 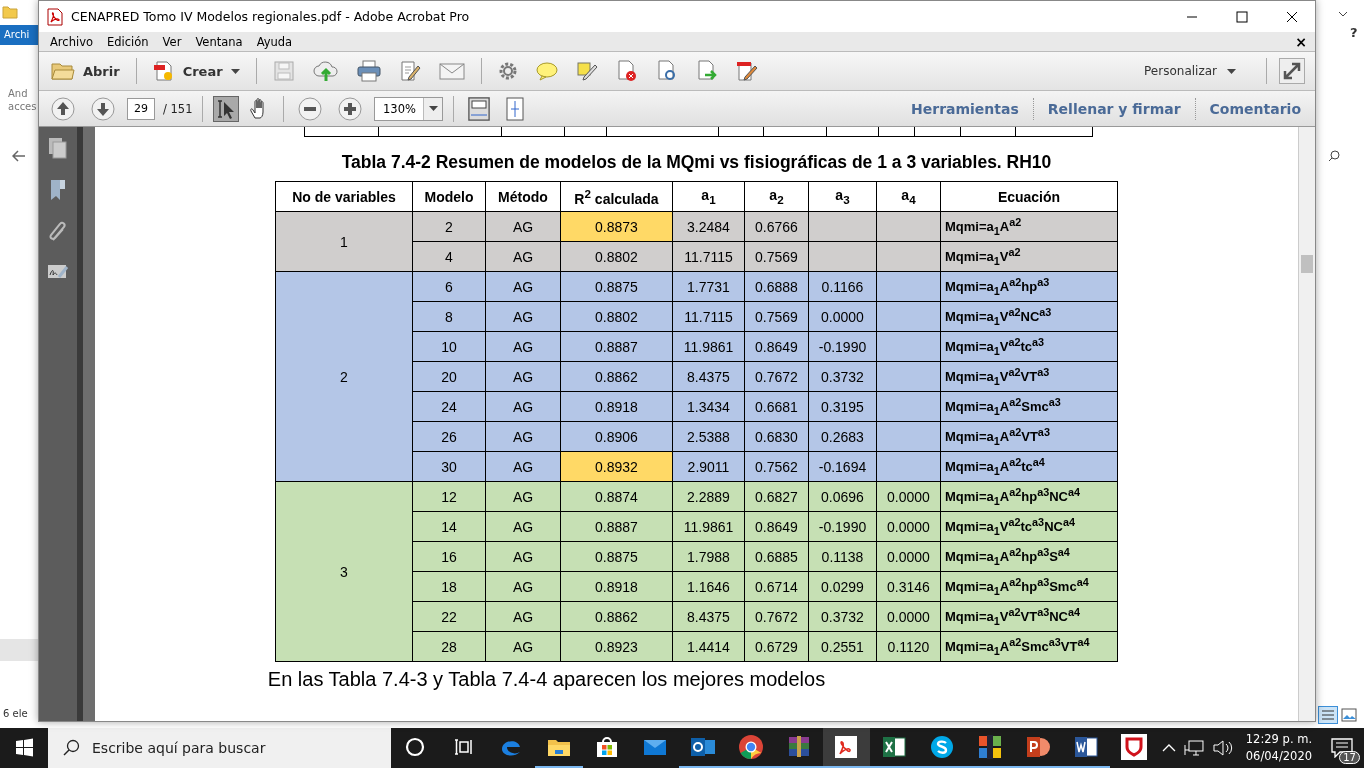 I want to click on selected-row, so click(x=20, y=650).